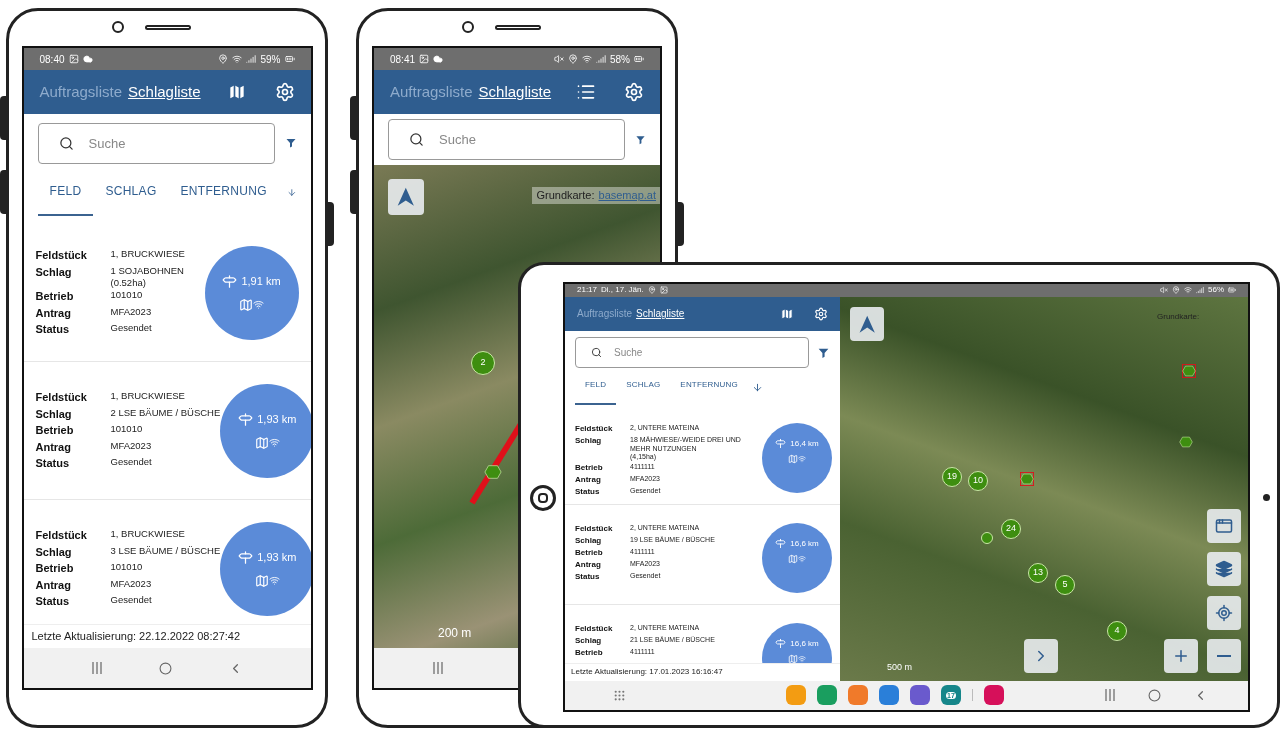 The height and width of the screenshot is (729, 1280). I want to click on status-time: 21:17, so click(587, 290).